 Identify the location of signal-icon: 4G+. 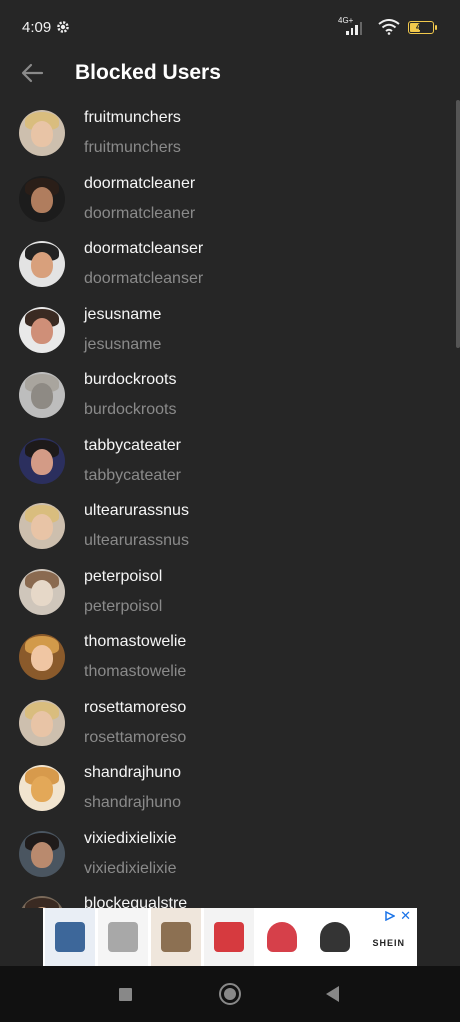
(354, 26).